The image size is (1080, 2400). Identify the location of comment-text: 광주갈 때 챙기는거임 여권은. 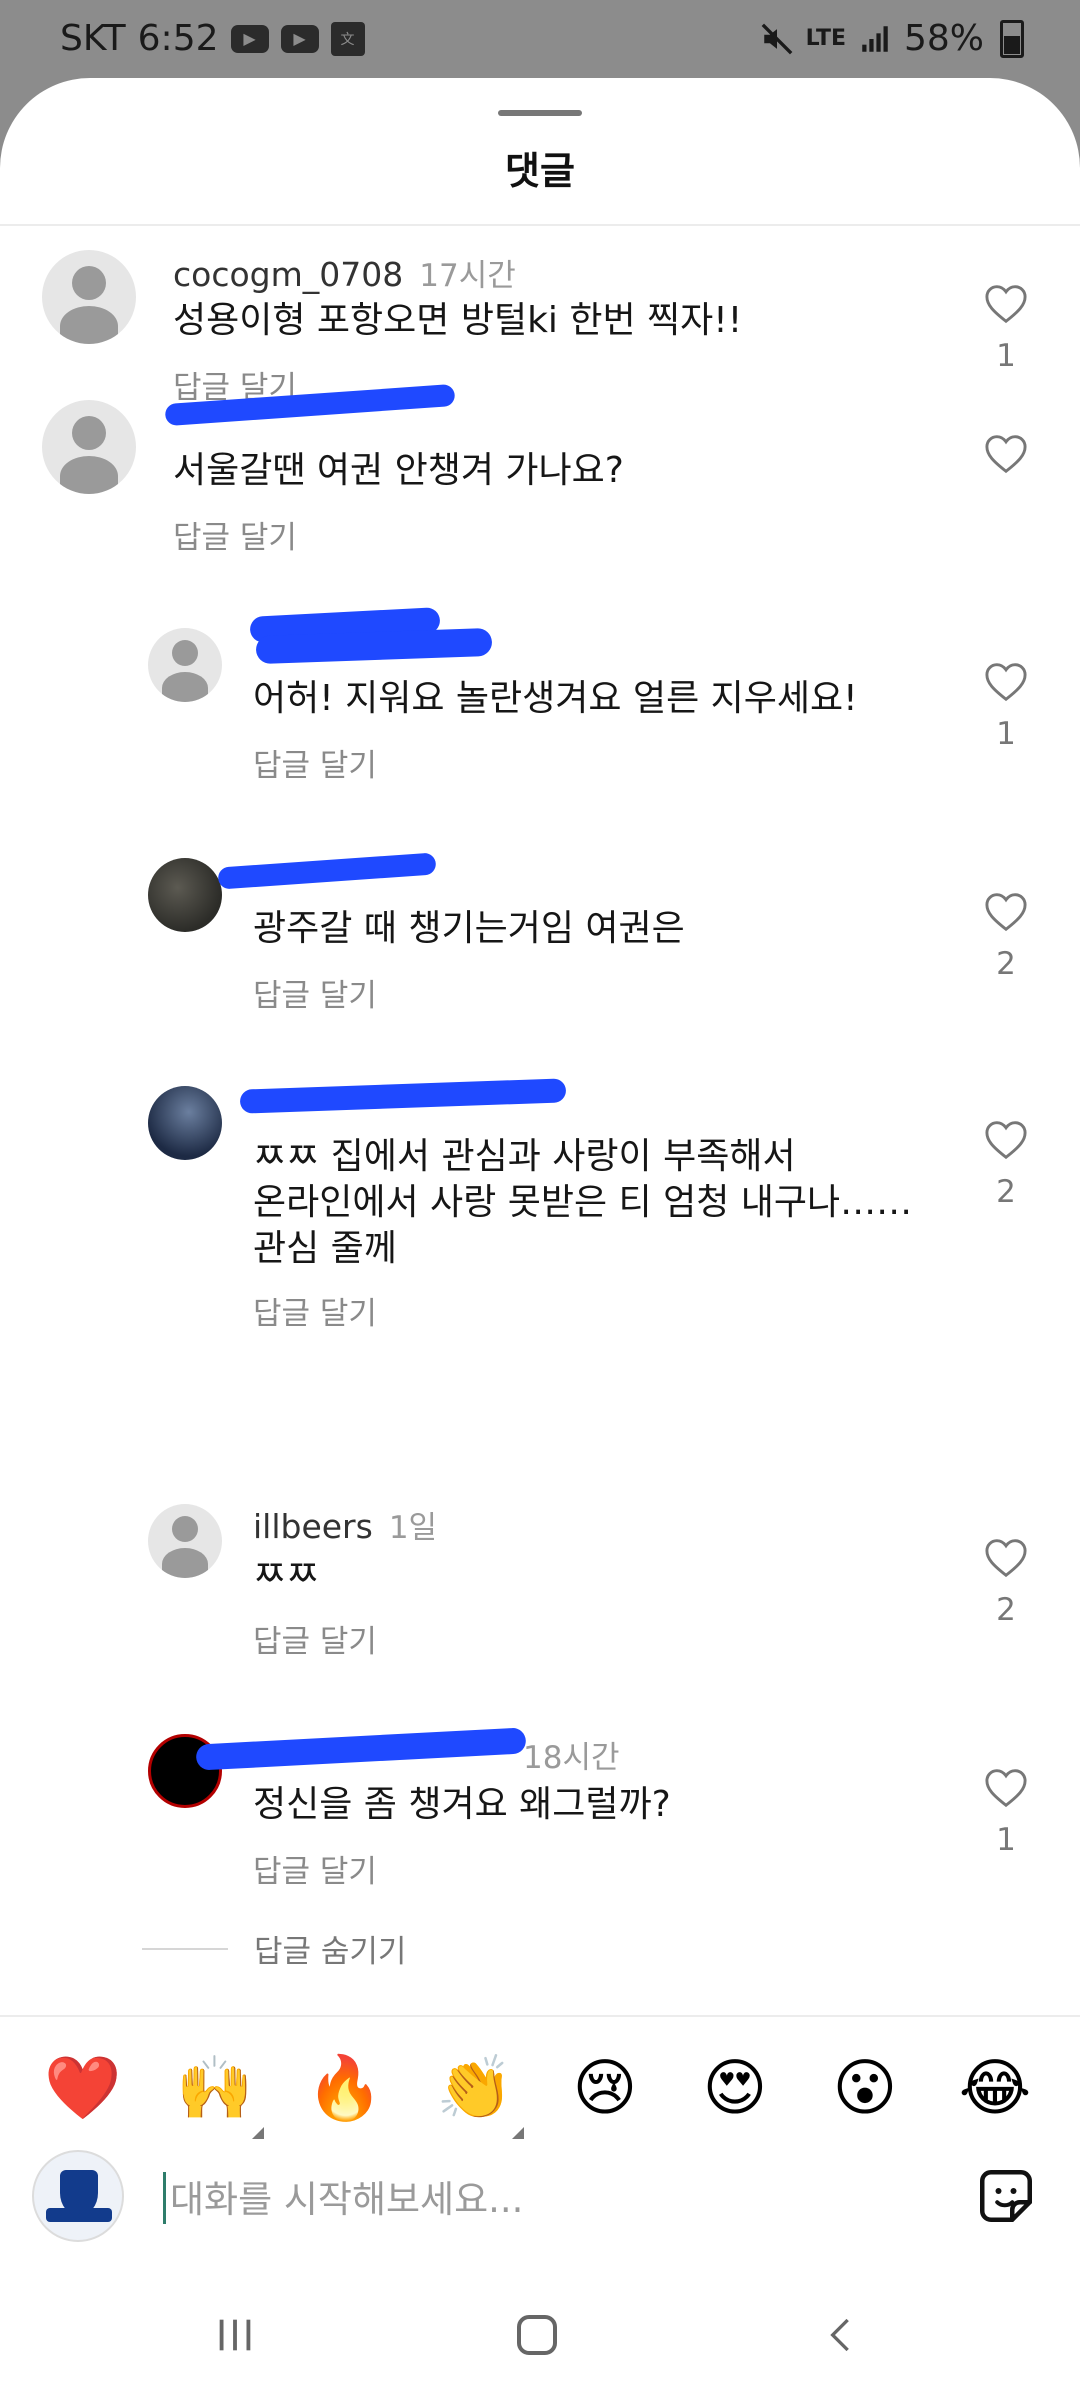
(469, 928).